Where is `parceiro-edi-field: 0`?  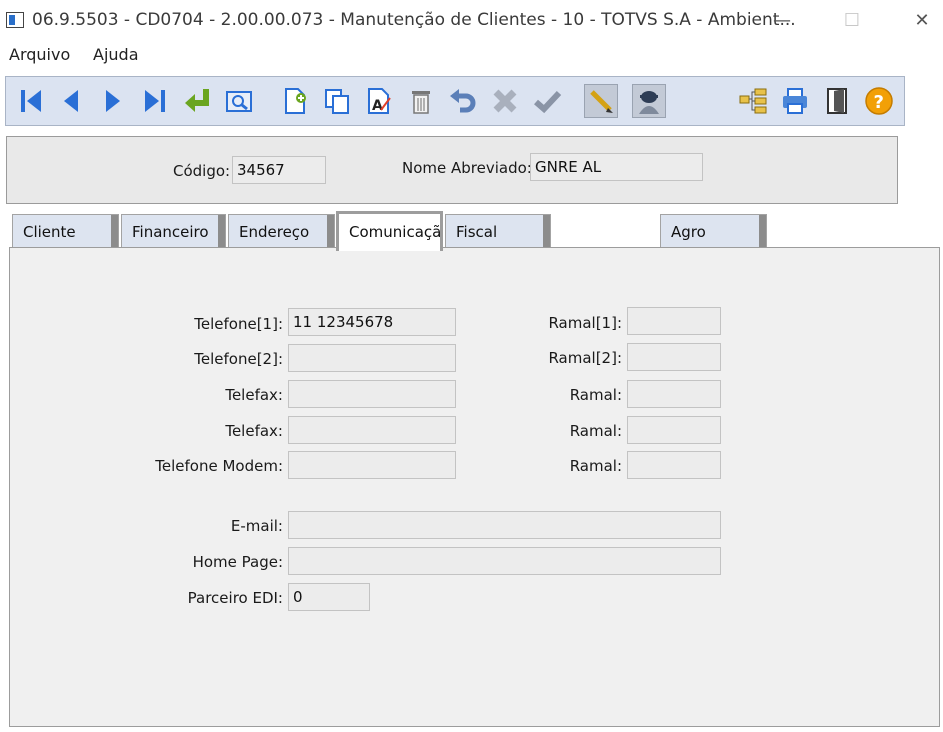
parceiro-edi-field: 0 is located at coordinates (329, 597).